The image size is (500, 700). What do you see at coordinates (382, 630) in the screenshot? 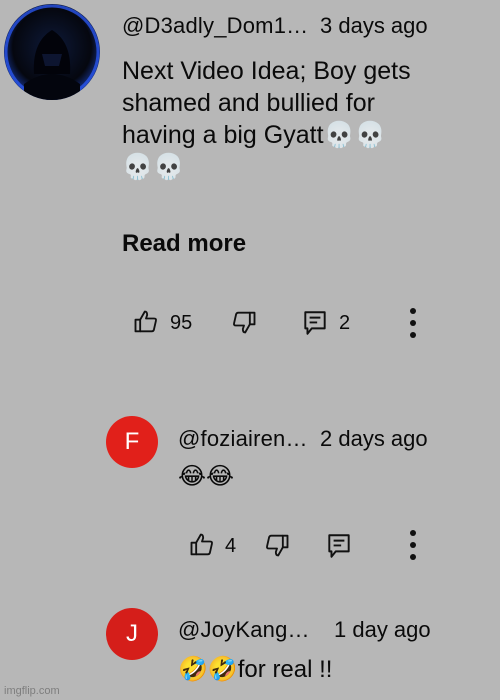
I see `reply-timestamp: 1 day ago` at bounding box center [382, 630].